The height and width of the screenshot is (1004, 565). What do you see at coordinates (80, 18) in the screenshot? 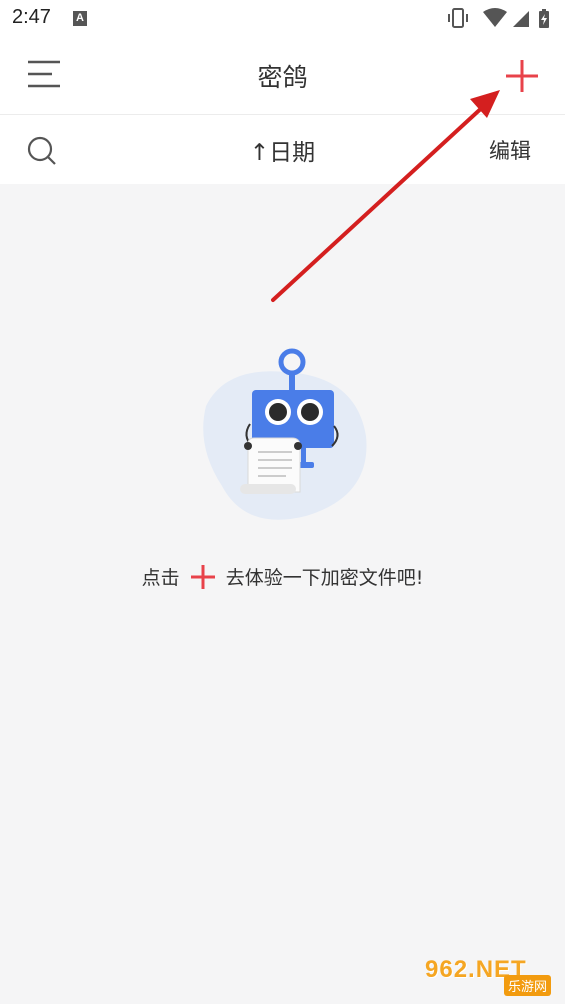
I see `notification-app-icon: A` at bounding box center [80, 18].